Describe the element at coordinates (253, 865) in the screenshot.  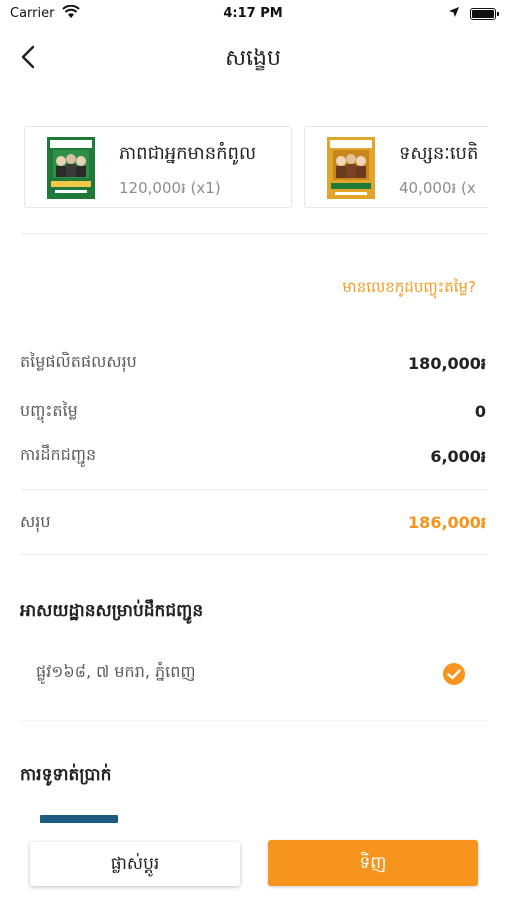
I see `bottom-action-bar: ផ្លាស់ប្តូរ ទិញ` at that location.